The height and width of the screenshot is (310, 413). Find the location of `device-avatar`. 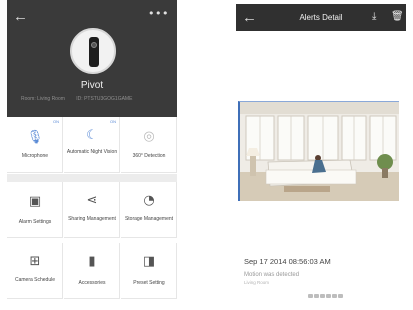

device-avatar is located at coordinates (93, 51).